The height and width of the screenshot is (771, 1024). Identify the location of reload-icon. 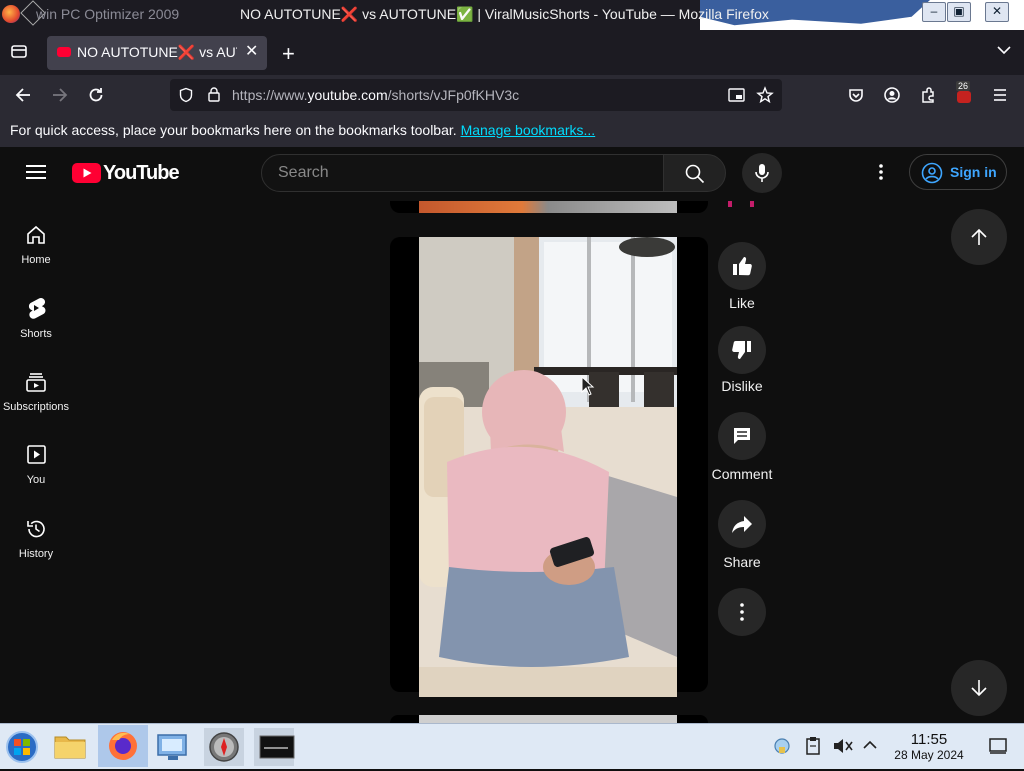
(96, 97).